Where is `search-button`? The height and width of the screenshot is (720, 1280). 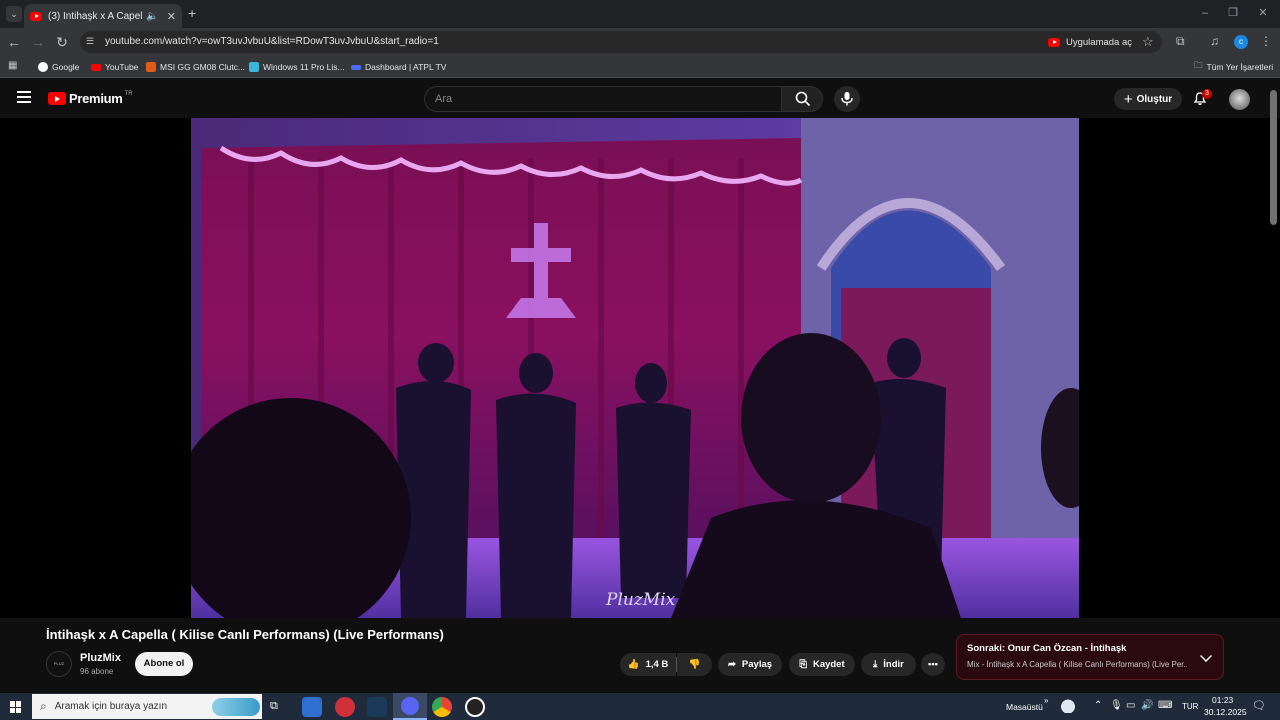
search-button is located at coordinates (802, 99).